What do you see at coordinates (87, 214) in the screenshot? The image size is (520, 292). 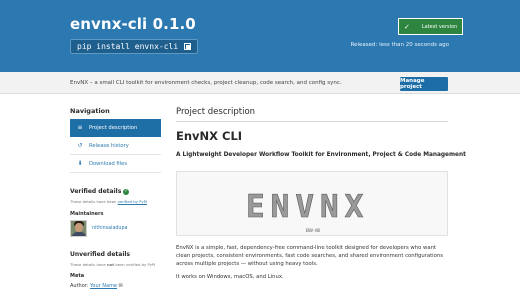 I see `maintainers-label: Maintainers` at bounding box center [87, 214].